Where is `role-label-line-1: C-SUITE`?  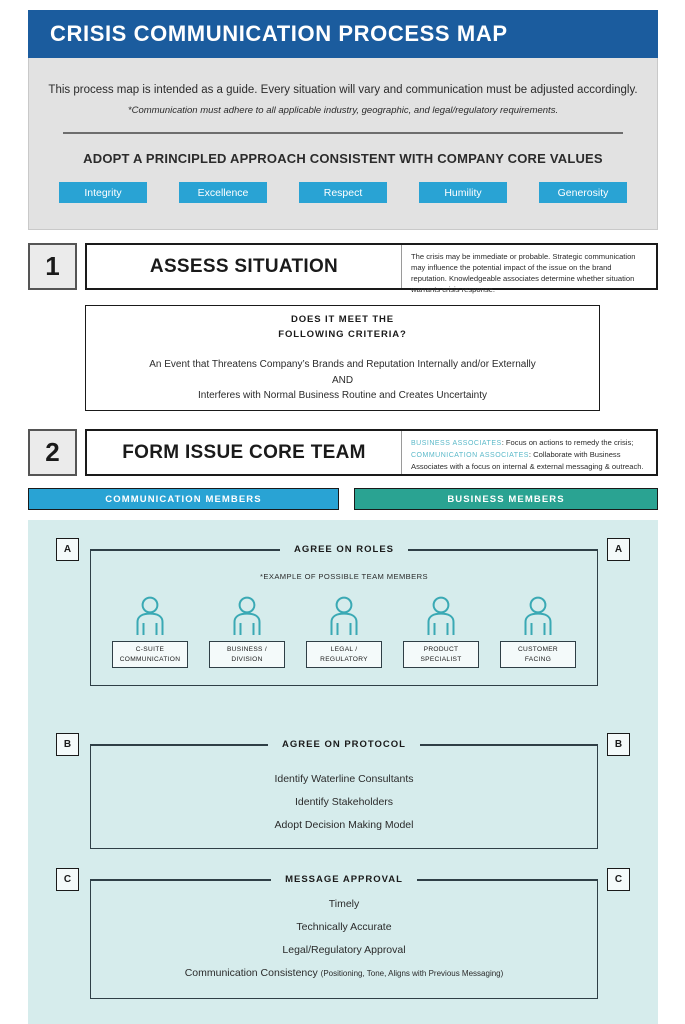
role-label-line-1: C-SUITE is located at coordinates (150, 649).